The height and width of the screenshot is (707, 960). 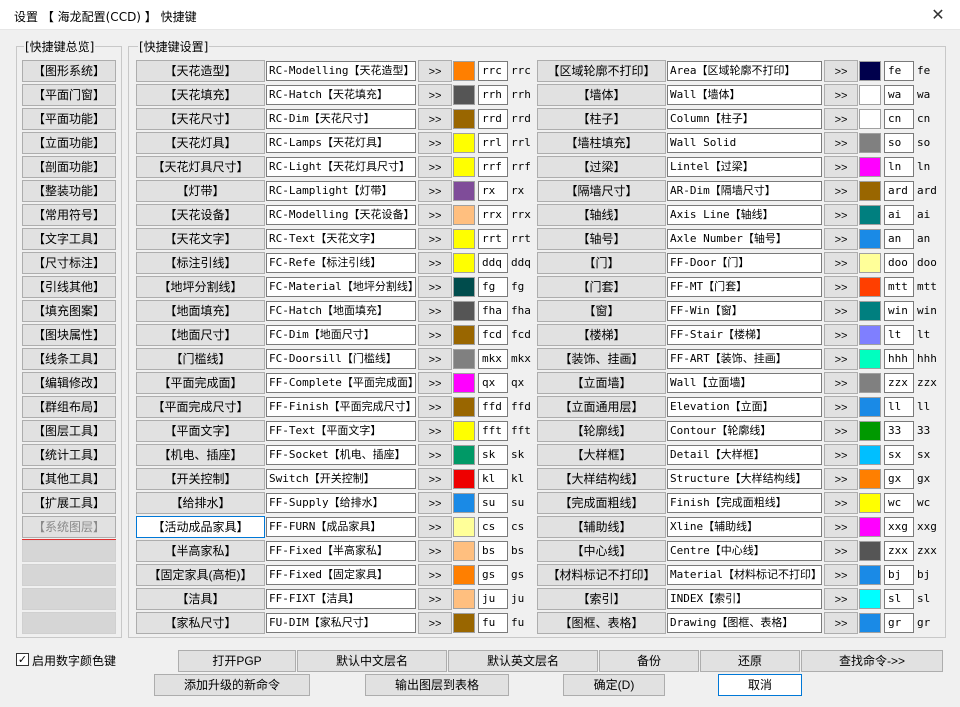 I want to click on overview-item: 【图块属性】, so click(x=69, y=335).